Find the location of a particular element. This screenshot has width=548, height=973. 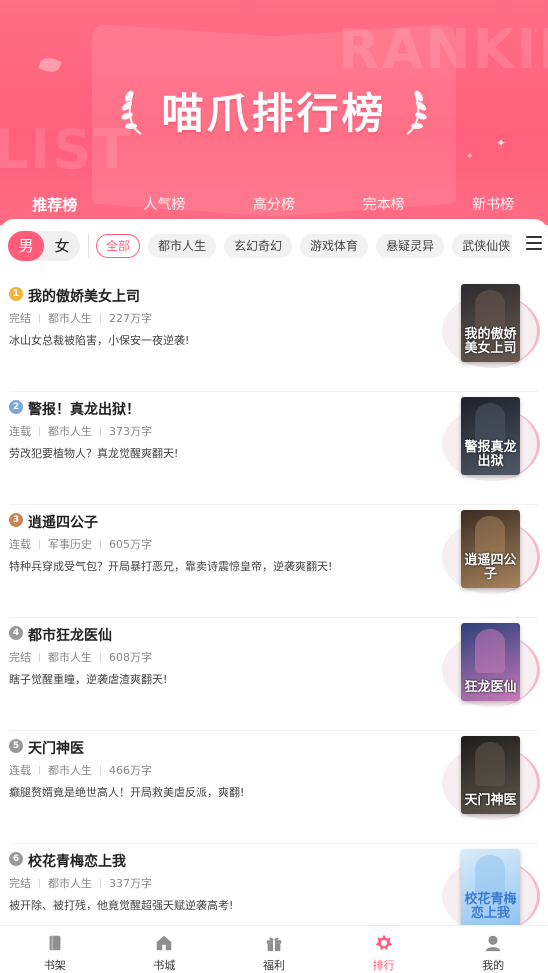

laurel-right-icon is located at coordinates (416, 112).